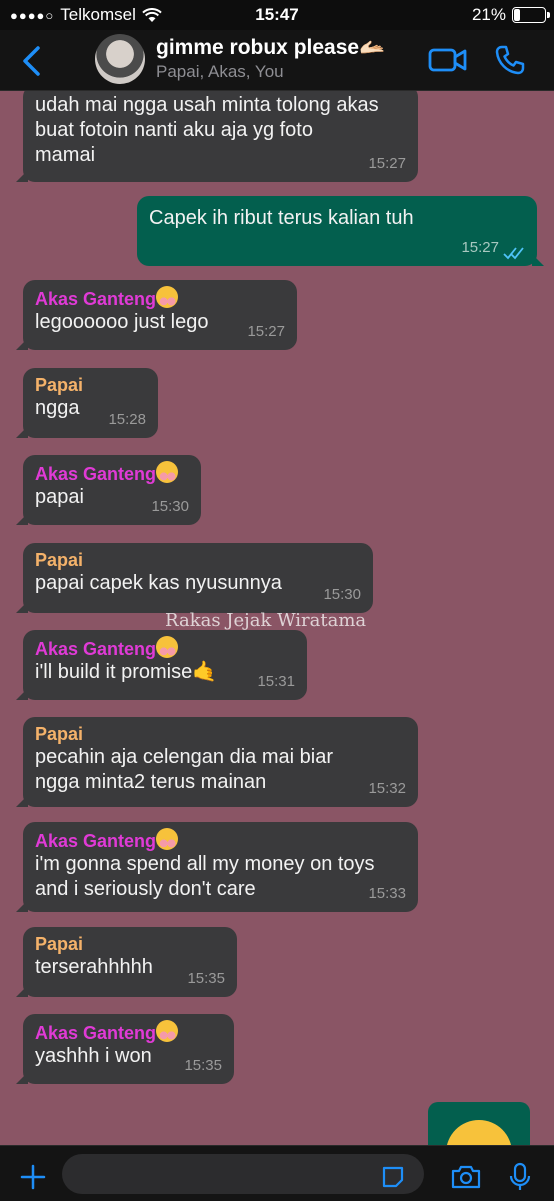 The width and height of the screenshot is (554, 1201). I want to click on back-arrow-icon, so click(32, 61).